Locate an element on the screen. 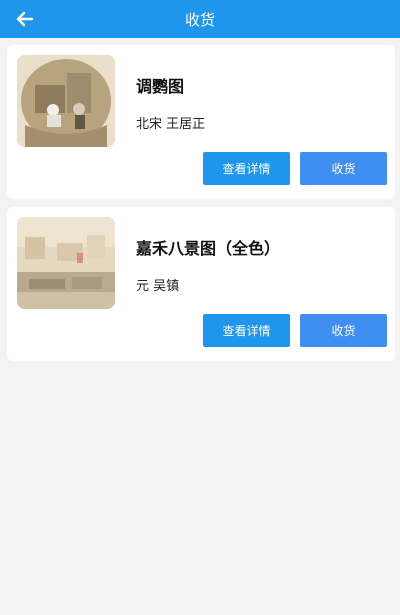 This screenshot has width=400, height=615. item-title: 调鹦图 is located at coordinates (160, 86).